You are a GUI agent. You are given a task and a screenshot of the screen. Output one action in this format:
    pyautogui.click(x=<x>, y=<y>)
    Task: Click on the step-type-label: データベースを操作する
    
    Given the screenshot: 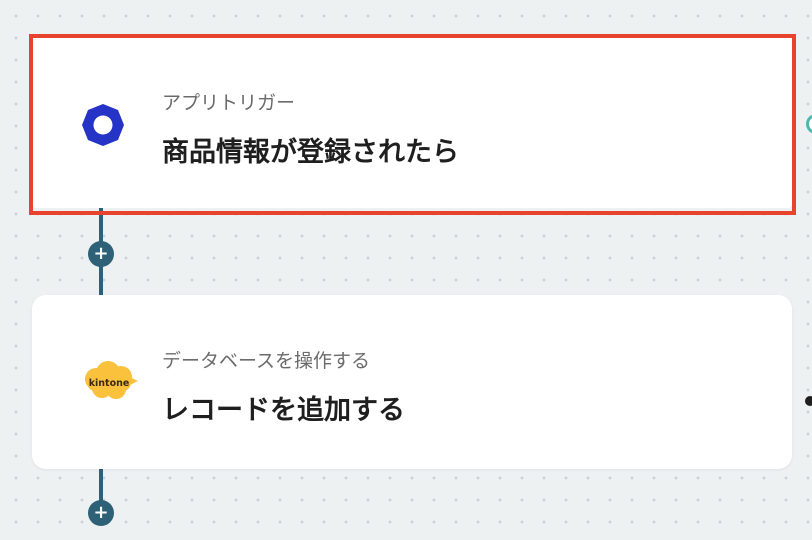 What is the action you would take?
    pyautogui.click(x=266, y=361)
    